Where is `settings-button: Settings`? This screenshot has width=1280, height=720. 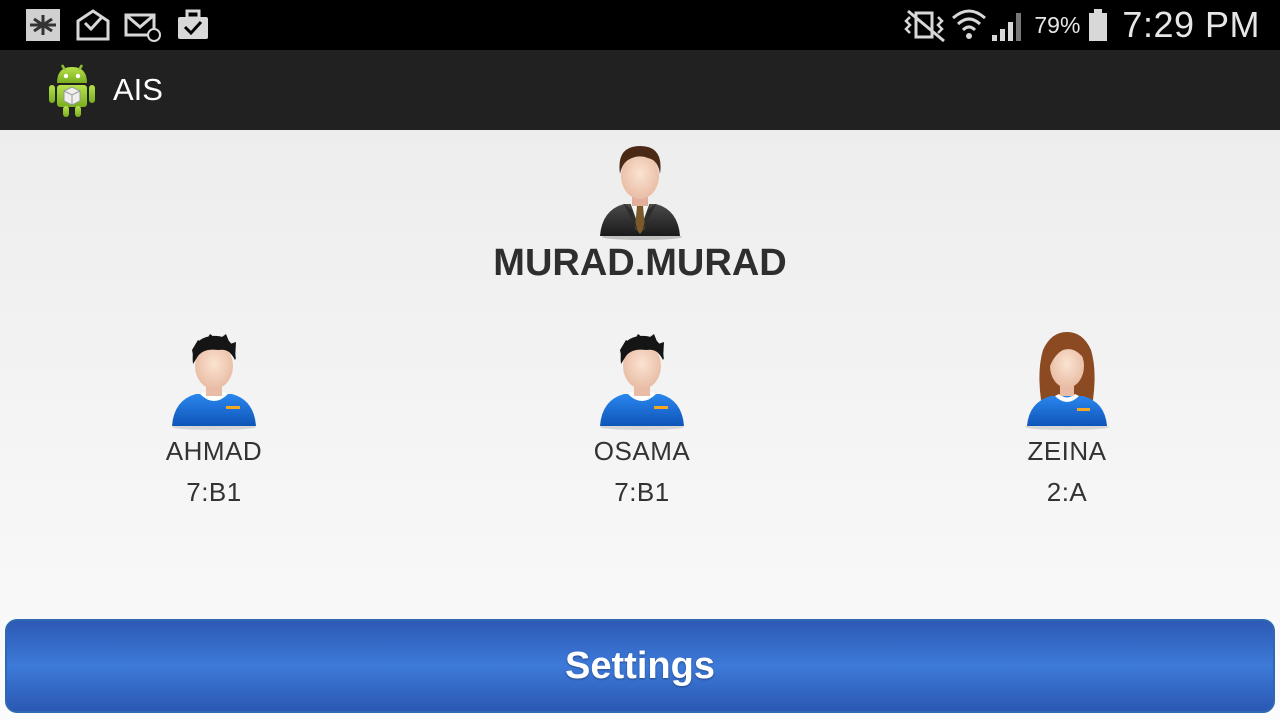
settings-button: Settings is located at coordinates (640, 666).